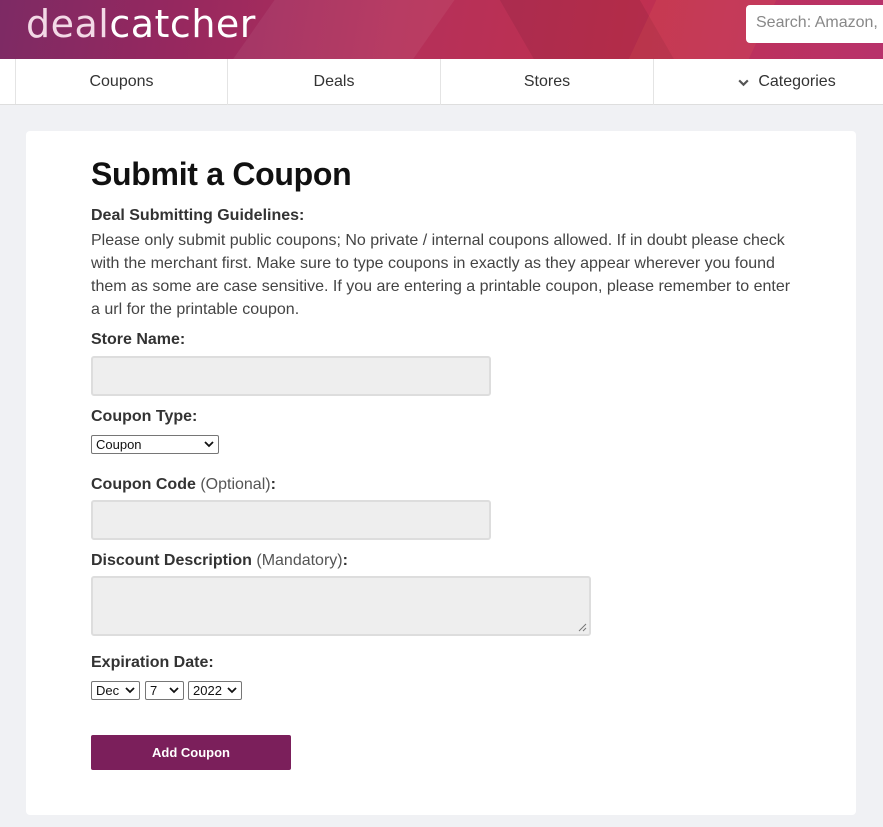 This screenshot has height=827, width=883. Describe the element at coordinates (341, 606) in the screenshot. I see `discount-description-textarea` at that location.